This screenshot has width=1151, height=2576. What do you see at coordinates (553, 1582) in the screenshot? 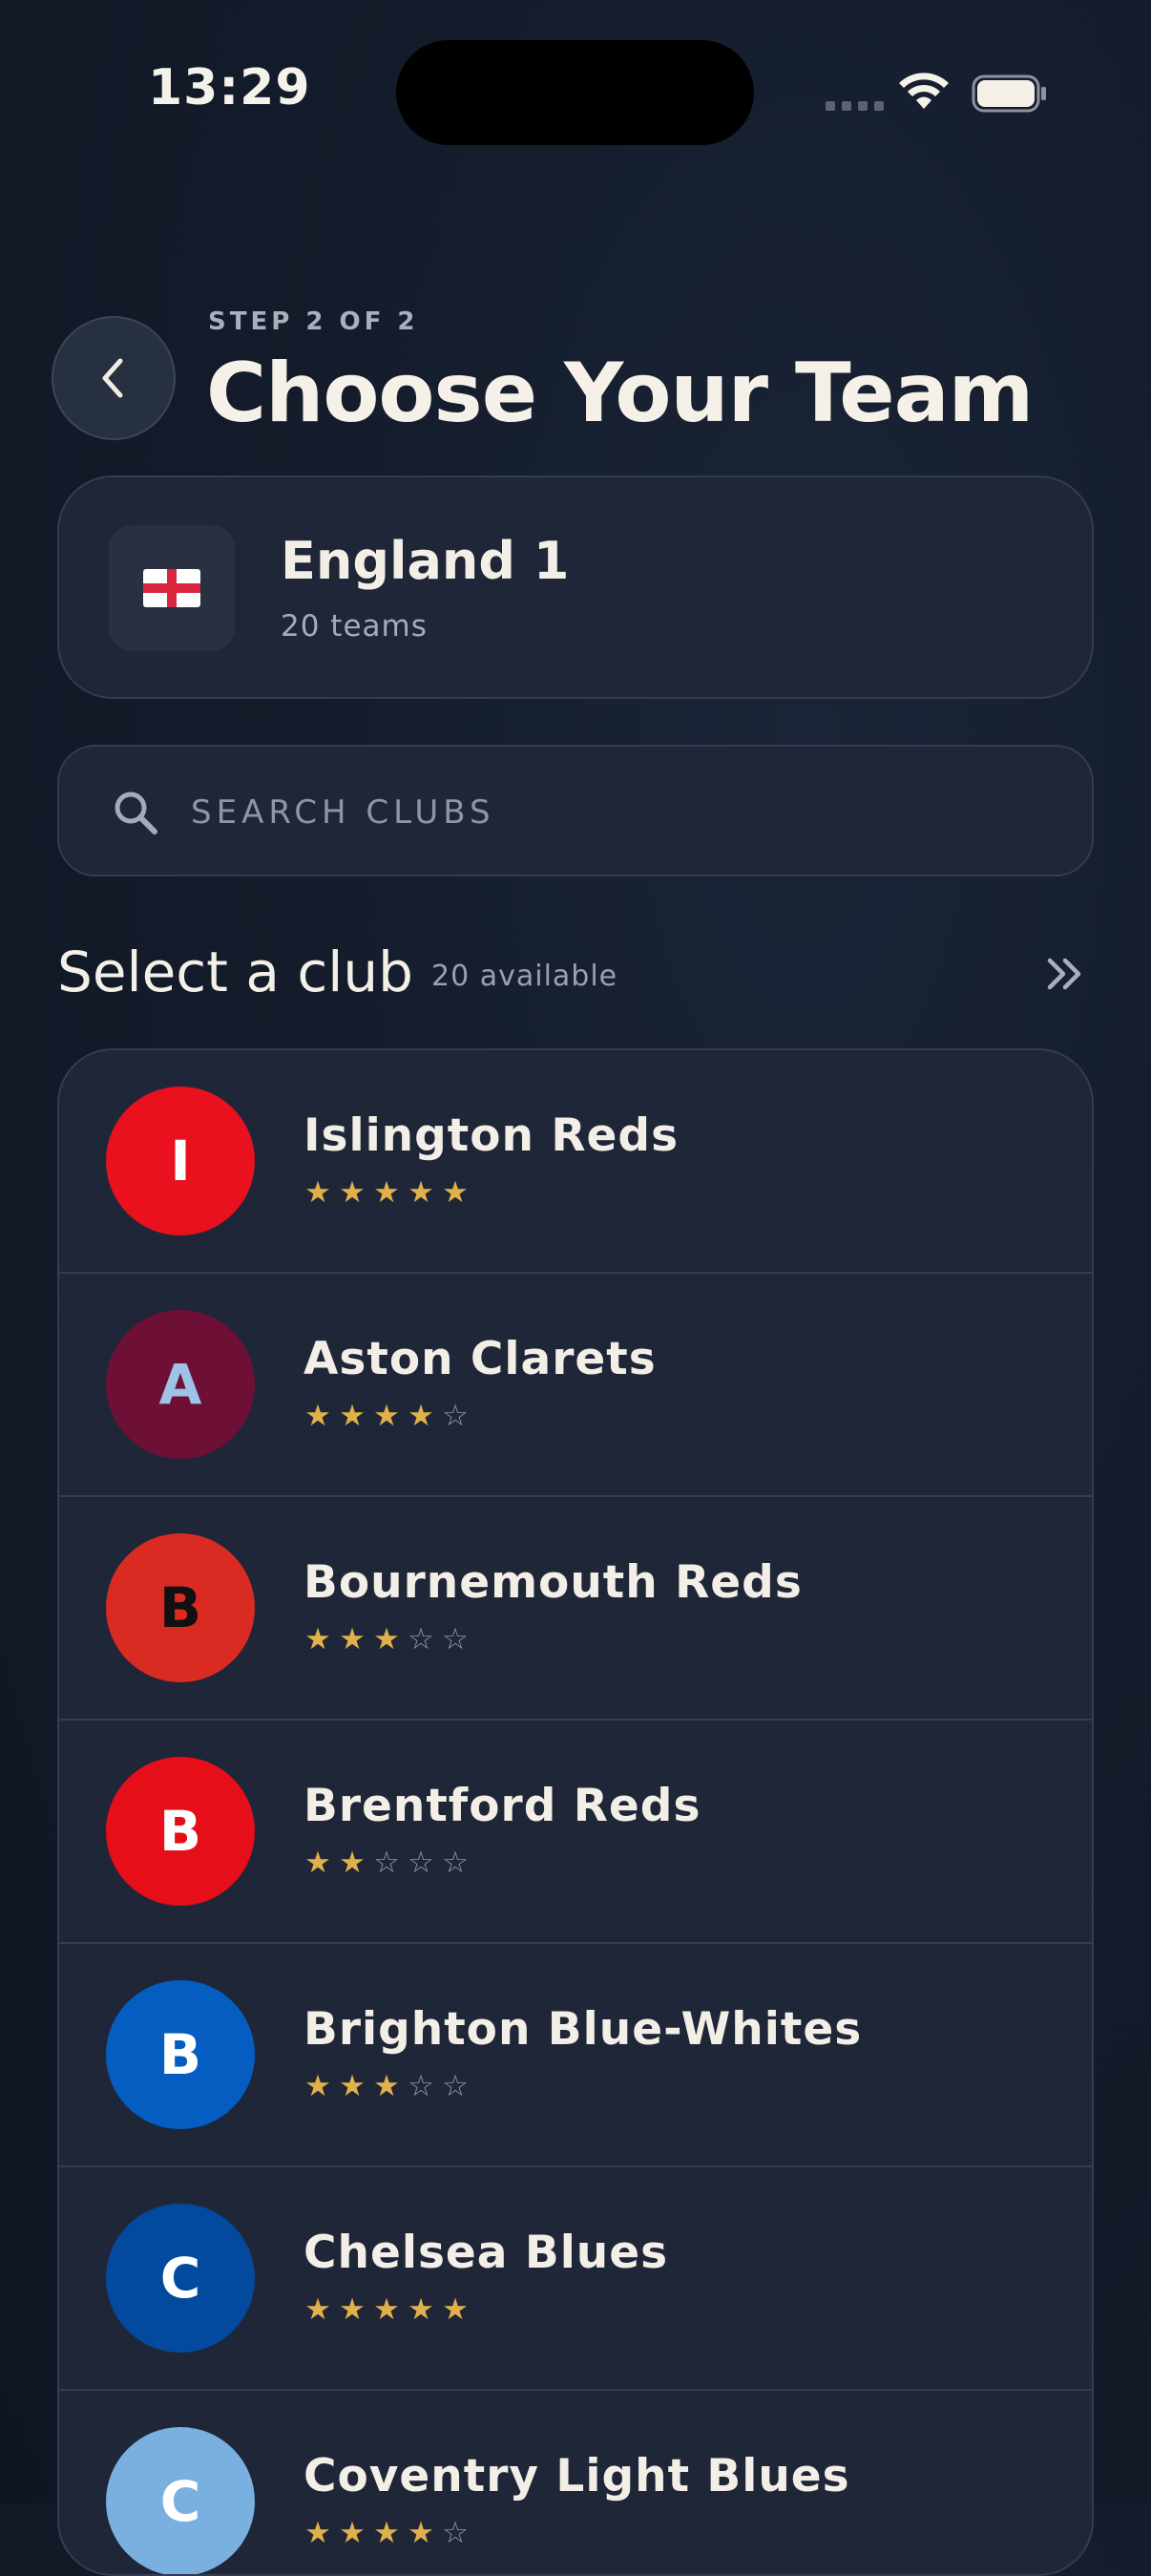
I see `club-name: Bournemouth Reds` at bounding box center [553, 1582].